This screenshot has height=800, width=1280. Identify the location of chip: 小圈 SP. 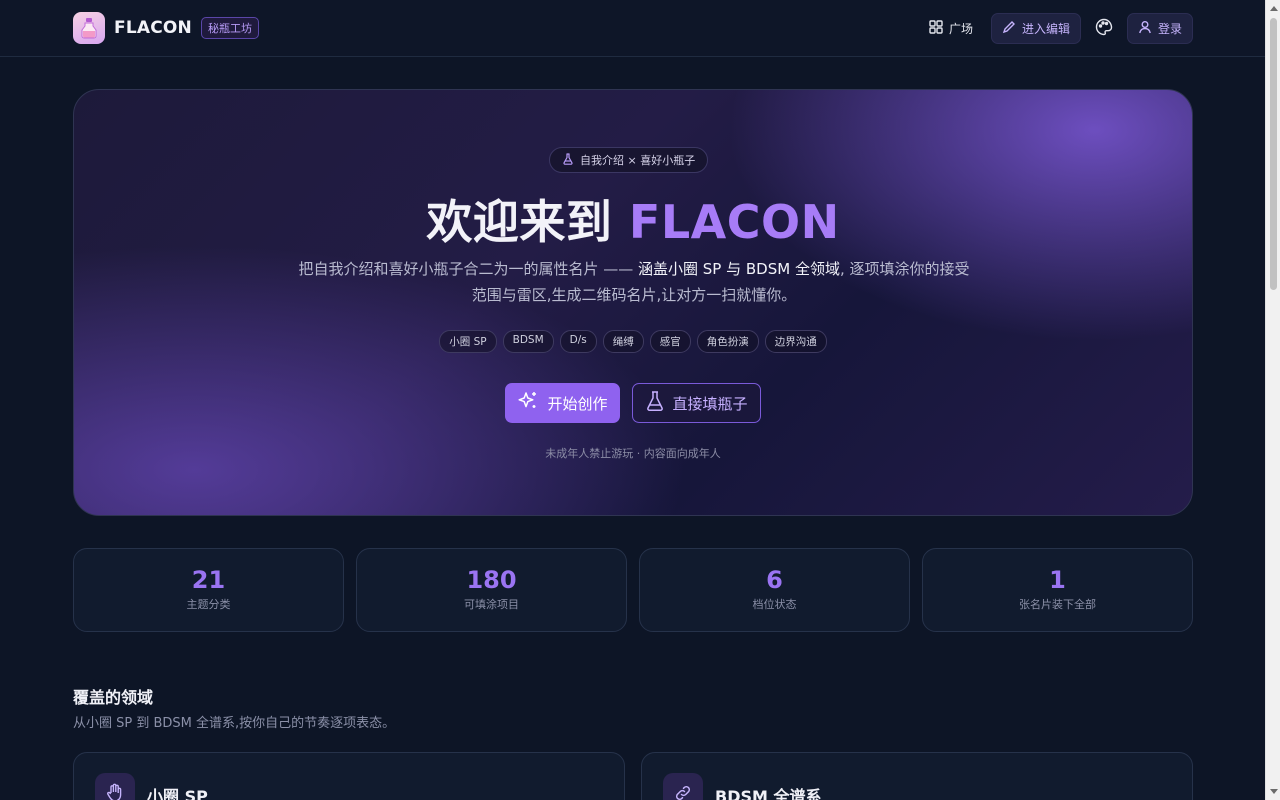
(468, 341).